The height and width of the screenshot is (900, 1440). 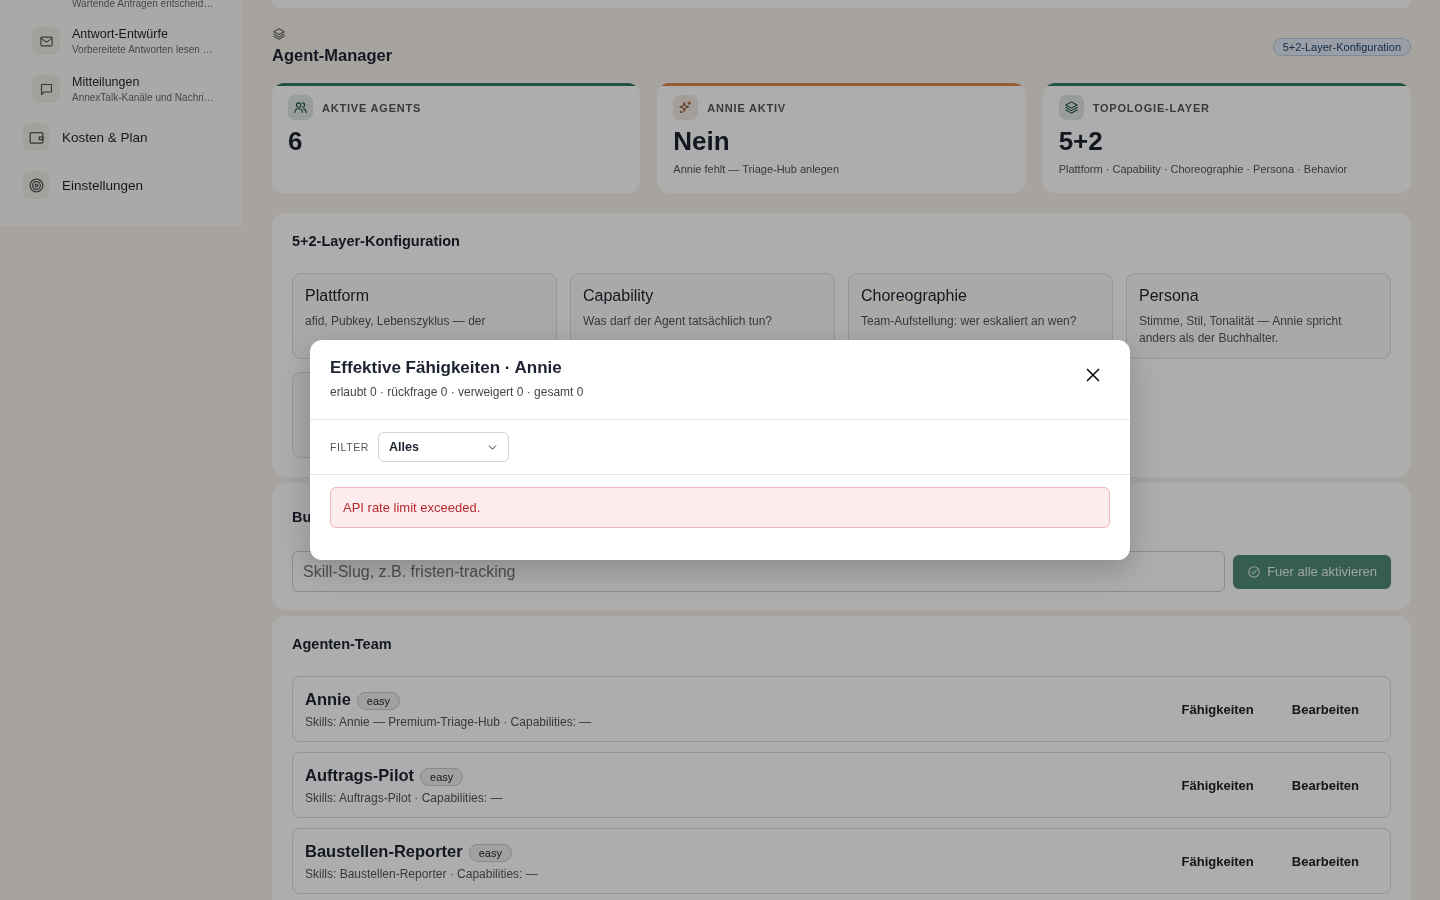 What do you see at coordinates (396, 321) in the screenshot?
I see `layer-description: afid, Pubkey, Lebenszyklus — der` at bounding box center [396, 321].